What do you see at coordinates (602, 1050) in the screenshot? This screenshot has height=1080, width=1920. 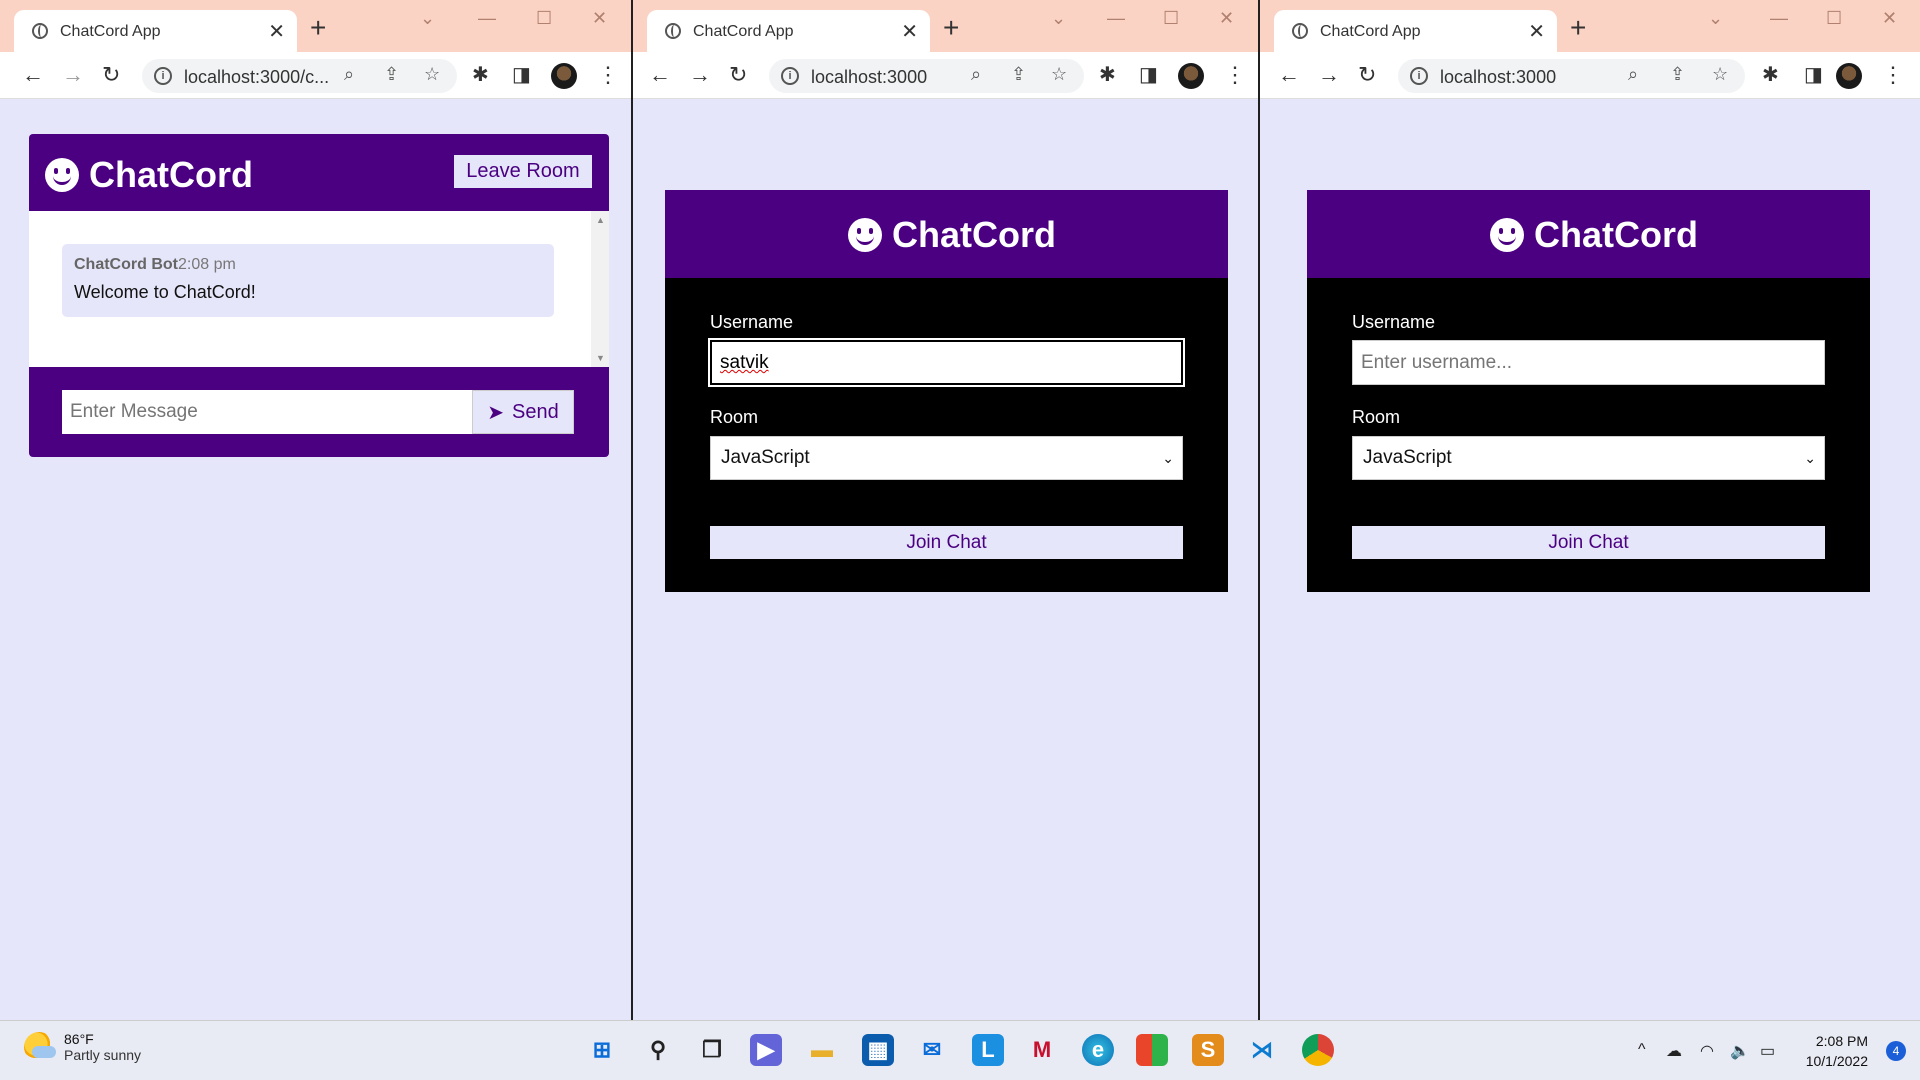 I see `start-icon: ⊞` at bounding box center [602, 1050].